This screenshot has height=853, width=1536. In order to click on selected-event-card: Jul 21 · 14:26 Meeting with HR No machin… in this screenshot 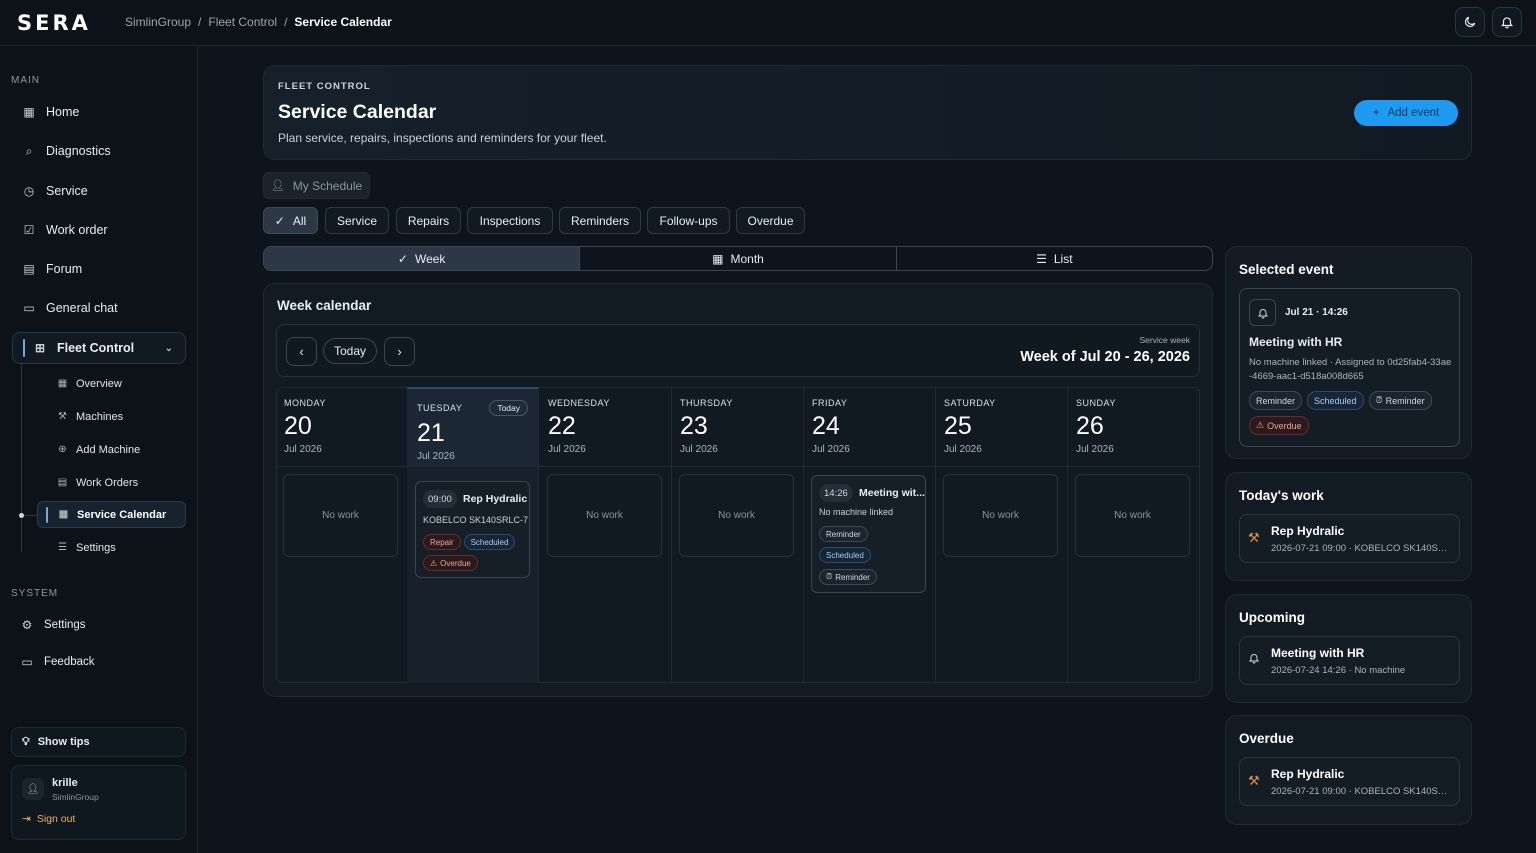, I will do `click(1349, 367)`.